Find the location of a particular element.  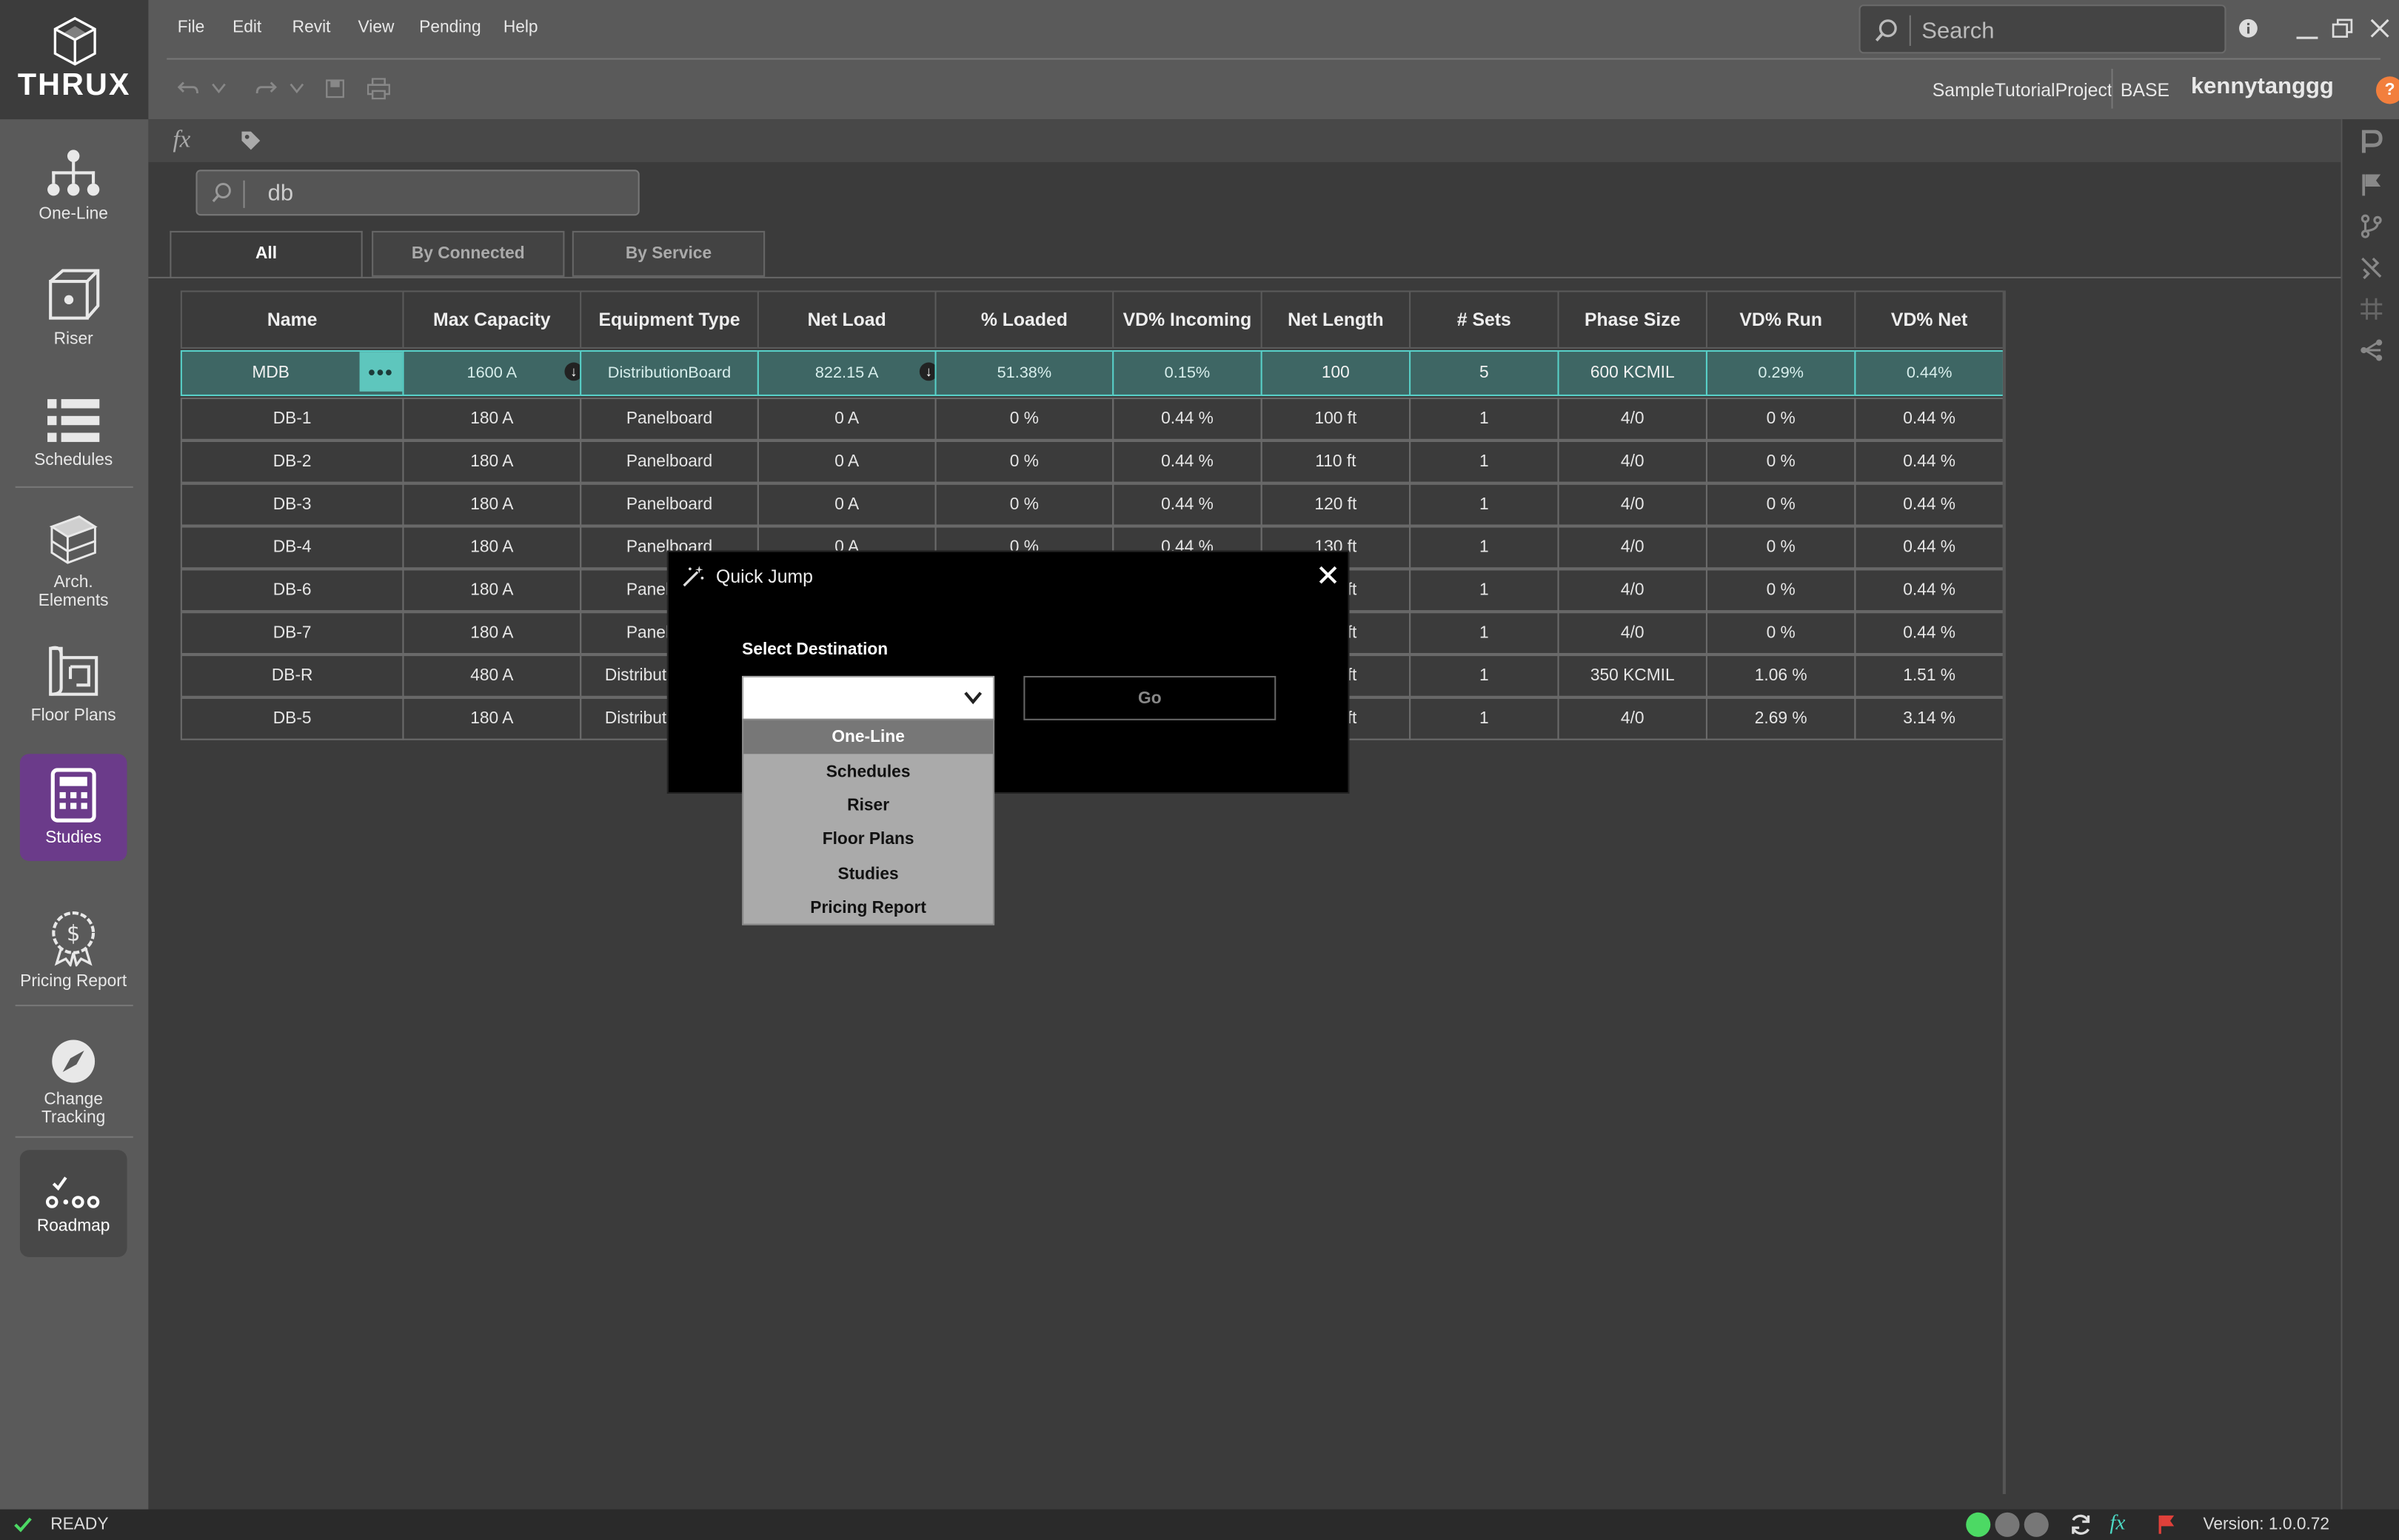

vertical-scrollbar is located at coordinates (2004, 892).